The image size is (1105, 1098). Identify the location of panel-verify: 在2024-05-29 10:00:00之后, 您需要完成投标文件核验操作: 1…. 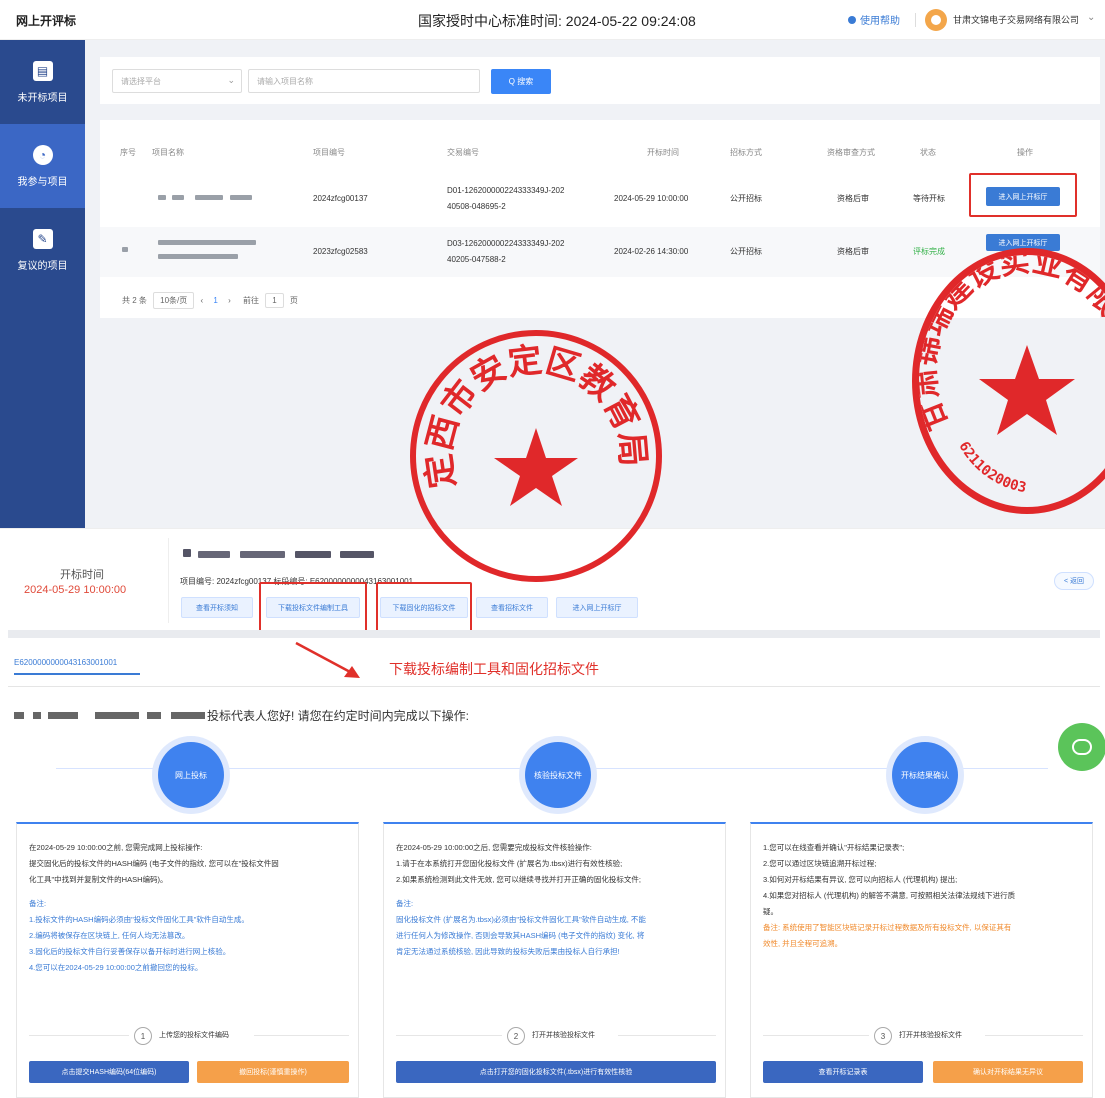
(554, 960).